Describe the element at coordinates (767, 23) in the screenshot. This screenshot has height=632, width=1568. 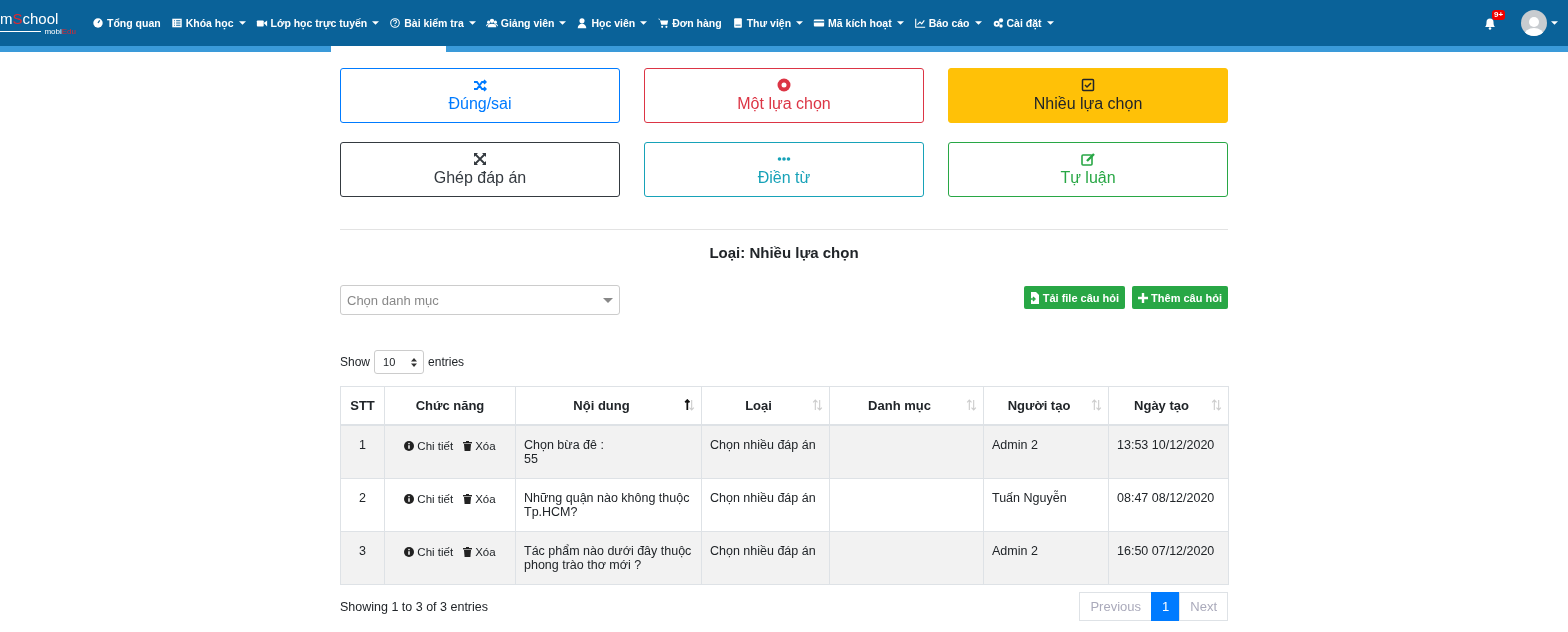
I see `nav-menu-item: Thư viện` at that location.